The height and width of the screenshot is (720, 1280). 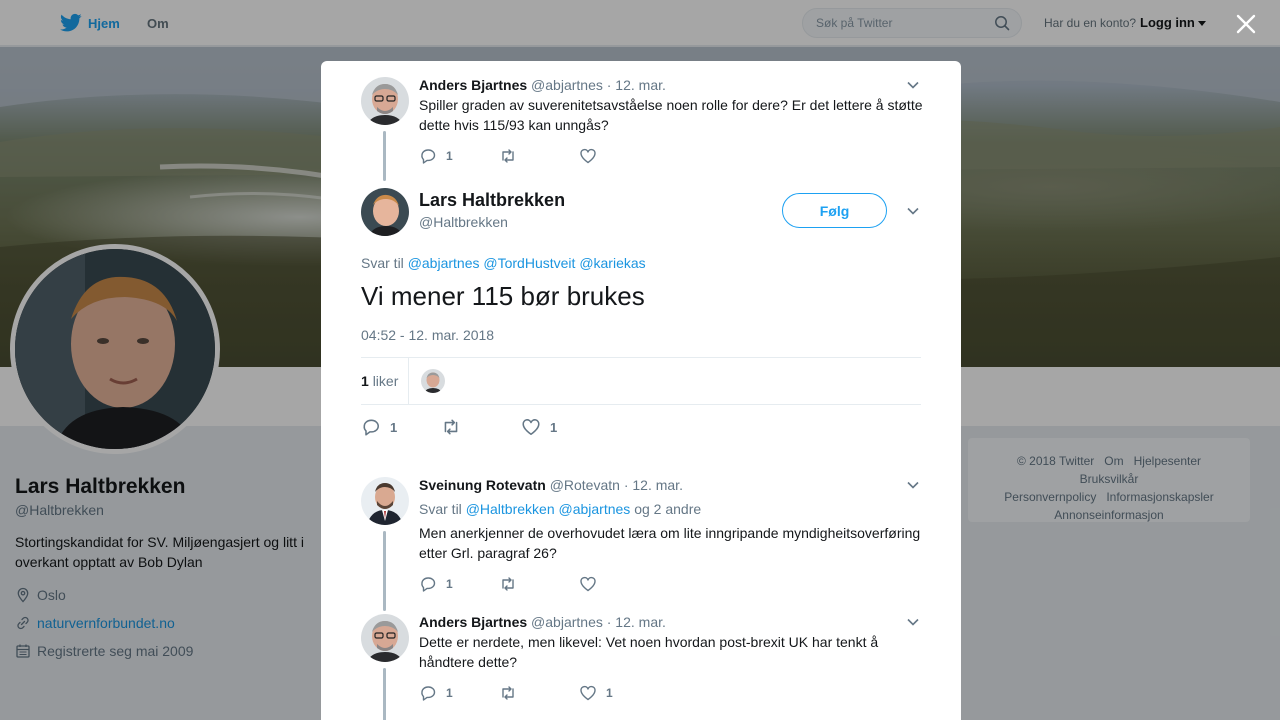 What do you see at coordinates (365, 381) in the screenshot?
I see `like-stat-count: 1` at bounding box center [365, 381].